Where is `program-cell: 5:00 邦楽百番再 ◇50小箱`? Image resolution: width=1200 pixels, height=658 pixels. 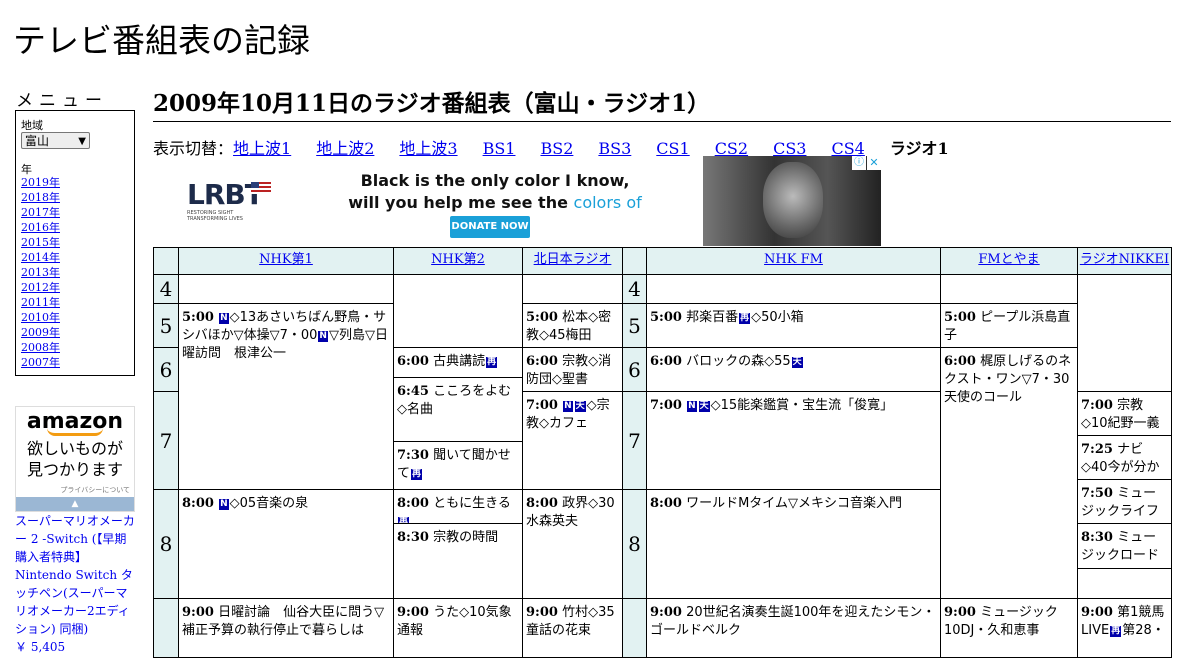
program-cell: 5:00 邦楽百番再 ◇50小箱 is located at coordinates (793, 325).